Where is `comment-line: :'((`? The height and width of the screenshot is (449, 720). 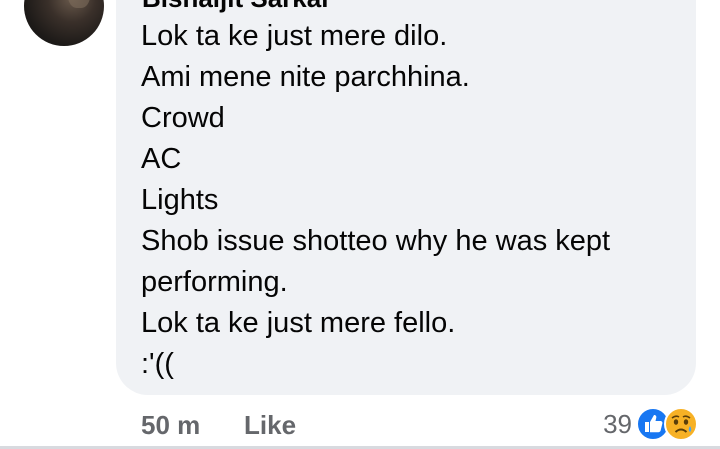 comment-line: :'(( is located at coordinates (157, 364).